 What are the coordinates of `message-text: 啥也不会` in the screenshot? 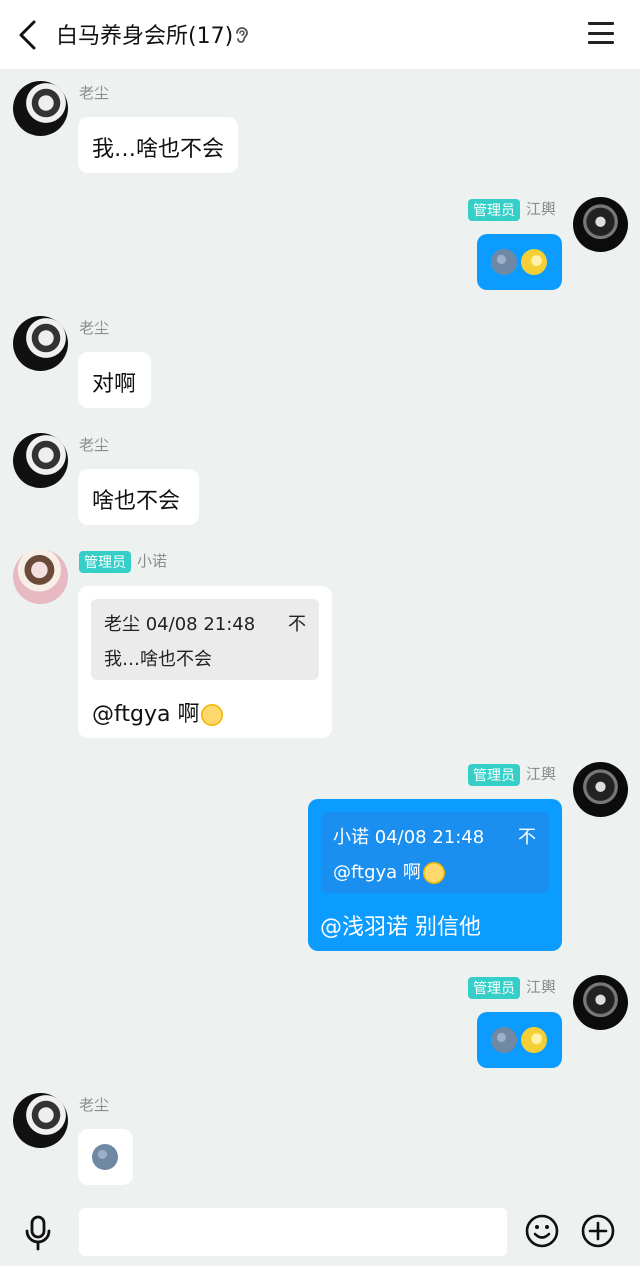 It's located at (136, 501).